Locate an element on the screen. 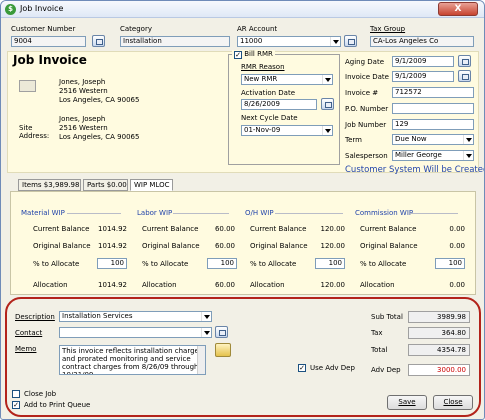 This screenshot has width=485, height=420. bill-rmr-label: Bill RMR is located at coordinates (258, 54).